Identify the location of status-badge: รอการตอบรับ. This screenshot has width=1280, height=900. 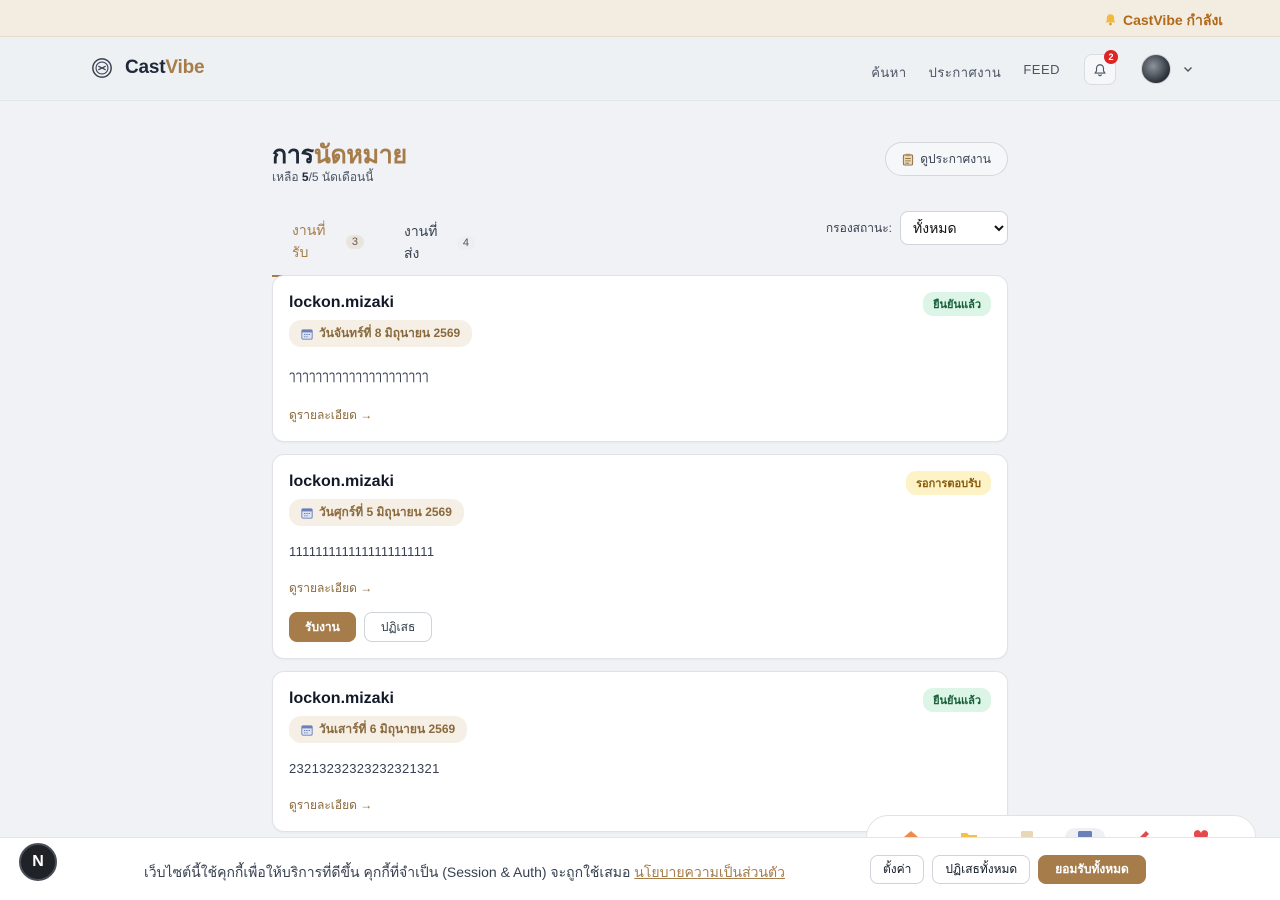
(948, 483).